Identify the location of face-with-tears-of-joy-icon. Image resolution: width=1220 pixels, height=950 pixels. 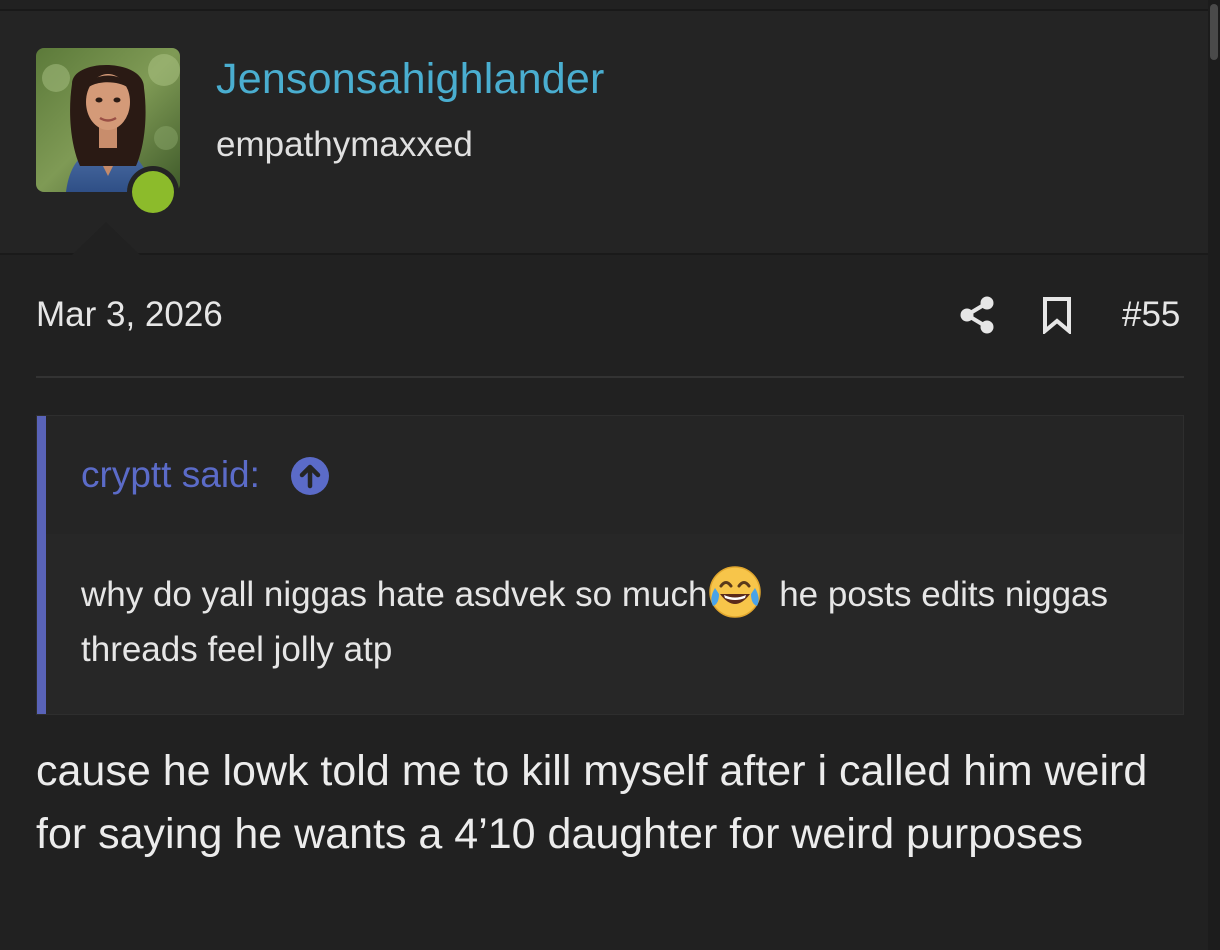
(735, 592).